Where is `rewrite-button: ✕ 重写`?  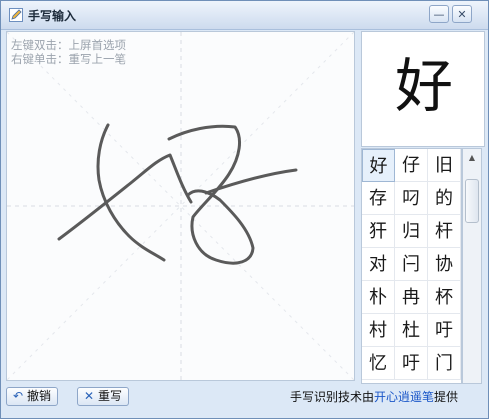
rewrite-button: ✕ 重写 is located at coordinates (103, 396).